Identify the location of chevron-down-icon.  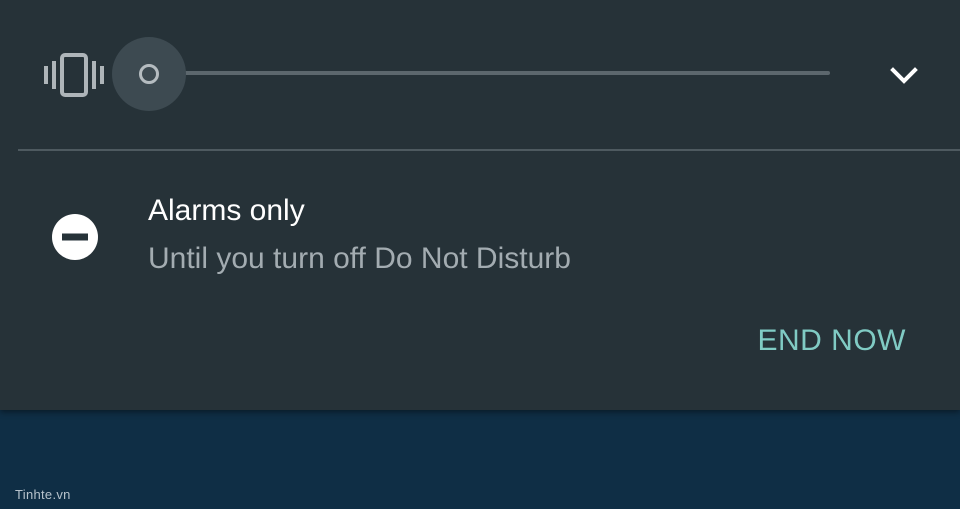
(904, 75).